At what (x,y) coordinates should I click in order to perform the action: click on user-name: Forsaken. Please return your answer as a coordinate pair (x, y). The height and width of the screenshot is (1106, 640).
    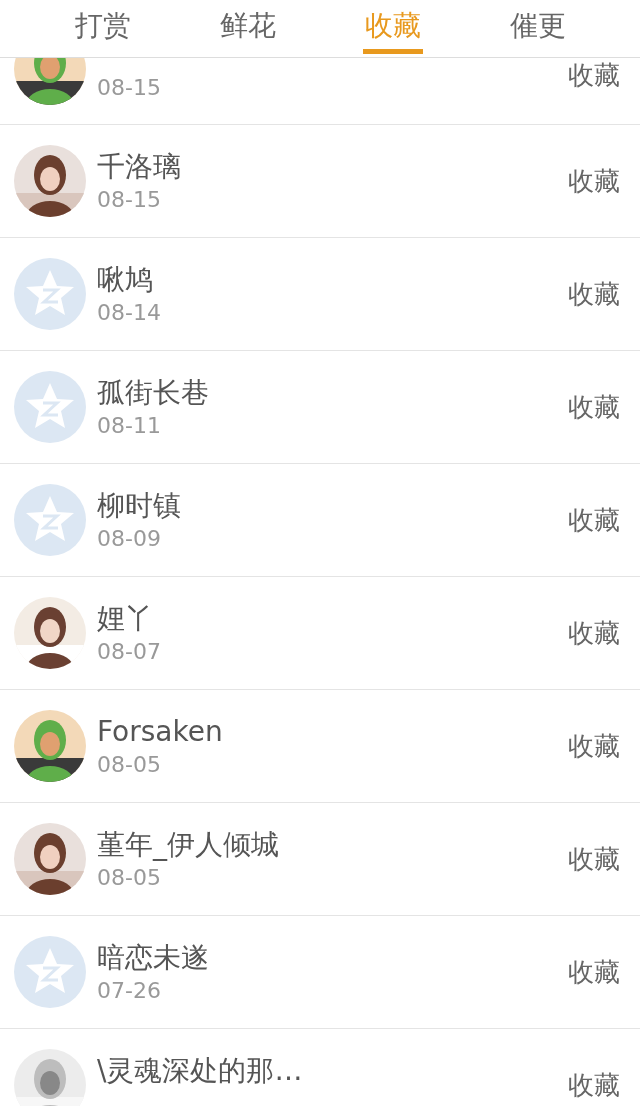
    Looking at the image, I should click on (160, 732).